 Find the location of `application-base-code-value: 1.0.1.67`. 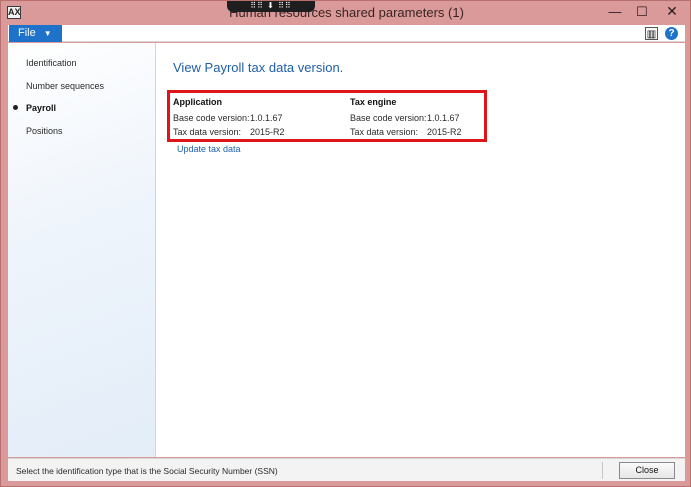

application-base-code-value: 1.0.1.67 is located at coordinates (266, 118).